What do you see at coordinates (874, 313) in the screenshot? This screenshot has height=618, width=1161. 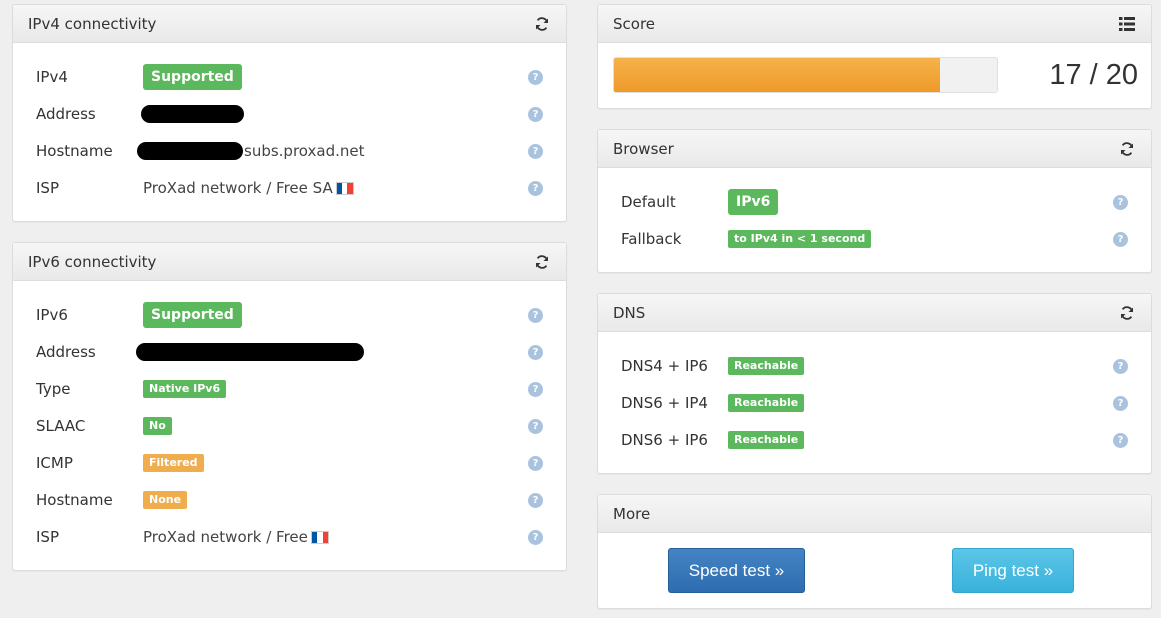 I see `dns-panel-heading: DNS` at bounding box center [874, 313].